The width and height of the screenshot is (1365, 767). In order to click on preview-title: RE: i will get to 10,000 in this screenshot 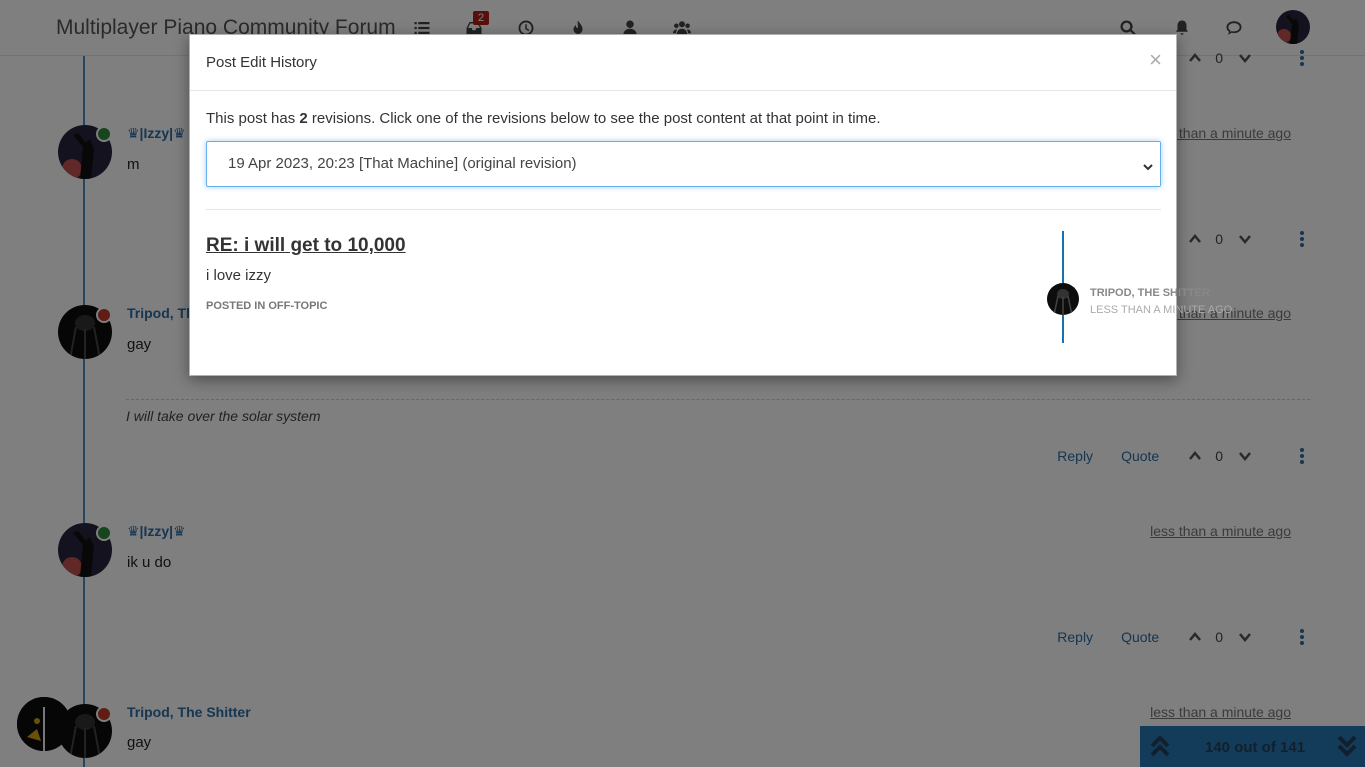, I will do `click(306, 246)`.